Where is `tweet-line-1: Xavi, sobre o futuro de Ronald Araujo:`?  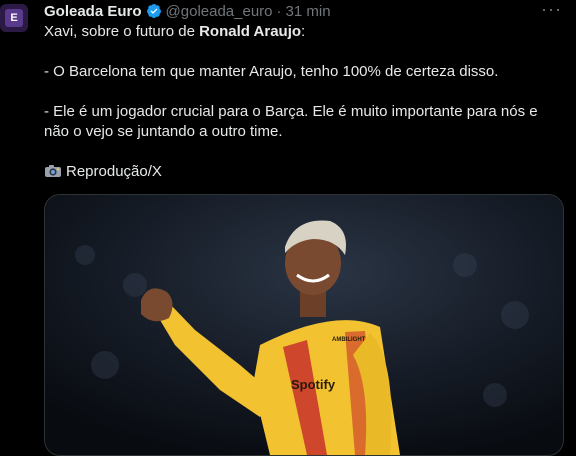
tweet-line-1: Xavi, sobre o futuro de Ronald Araujo: is located at coordinates (304, 32).